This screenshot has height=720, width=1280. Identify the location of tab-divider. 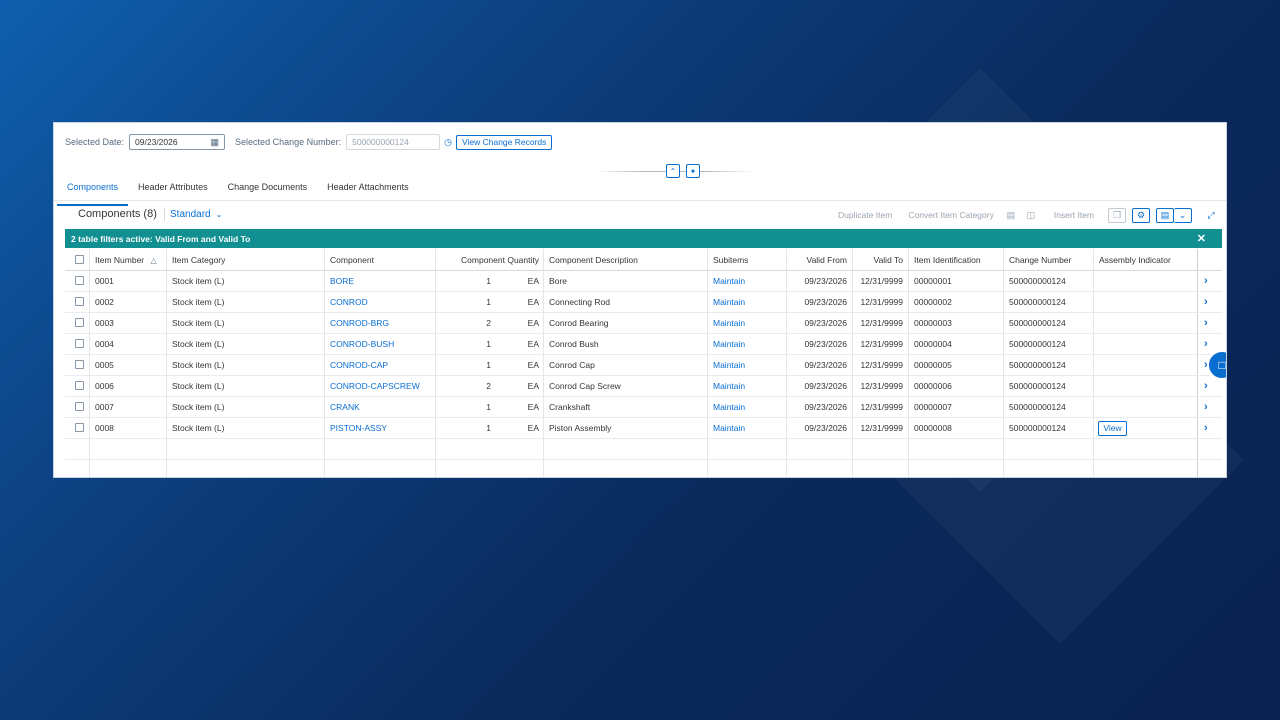
(640, 200).